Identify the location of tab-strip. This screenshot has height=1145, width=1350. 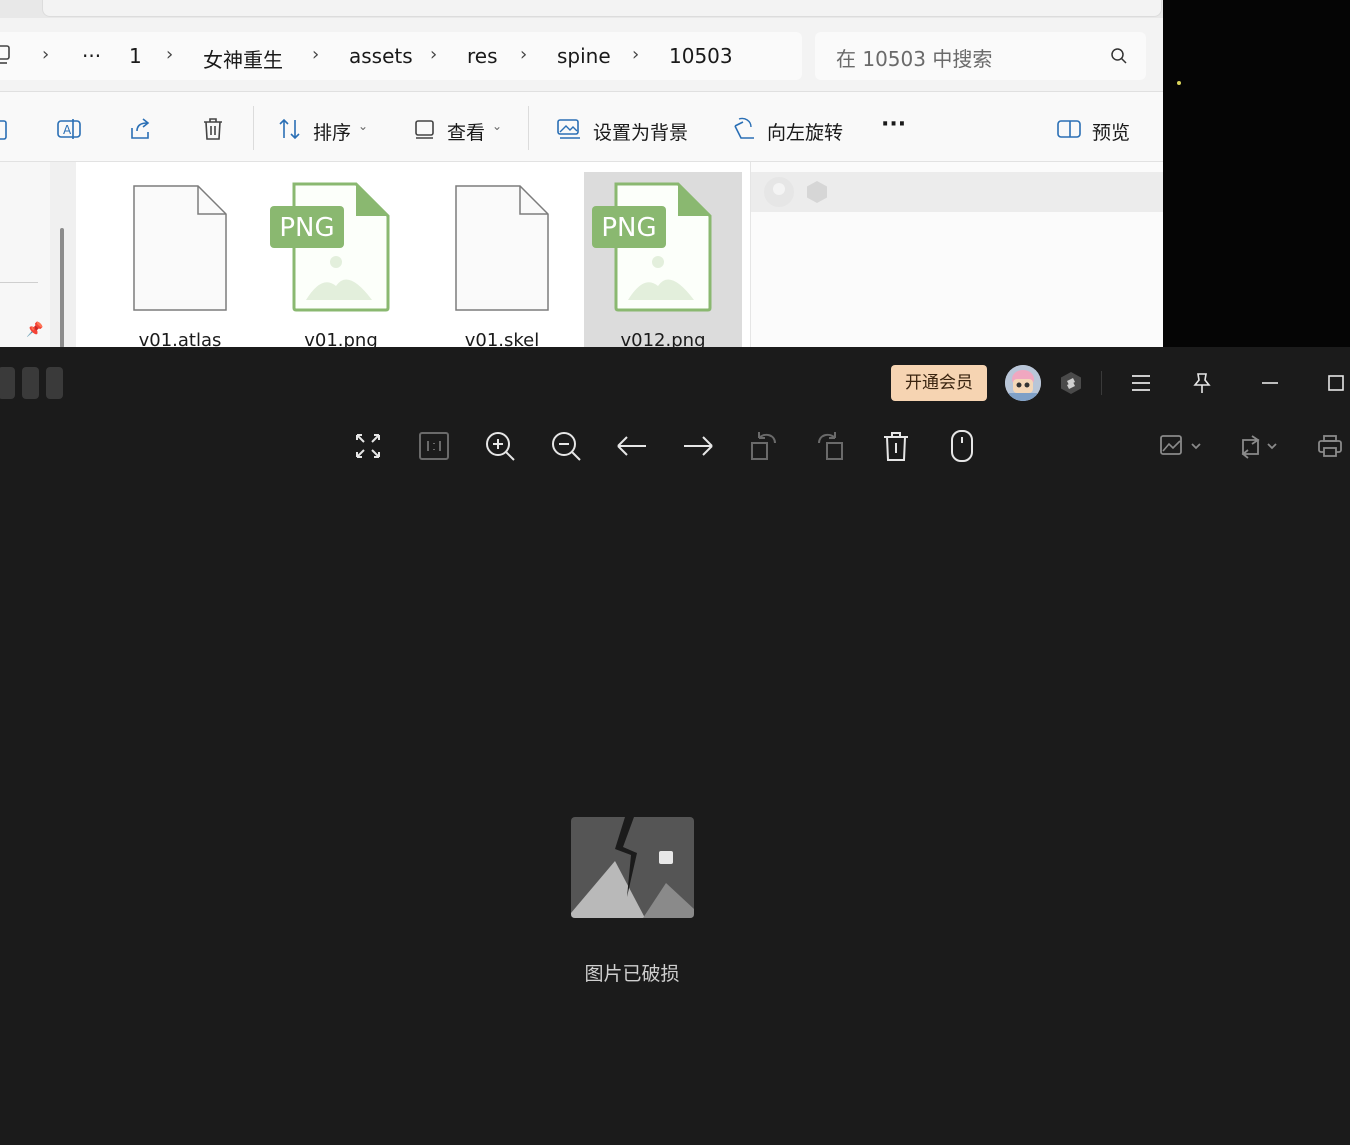
(581, 9).